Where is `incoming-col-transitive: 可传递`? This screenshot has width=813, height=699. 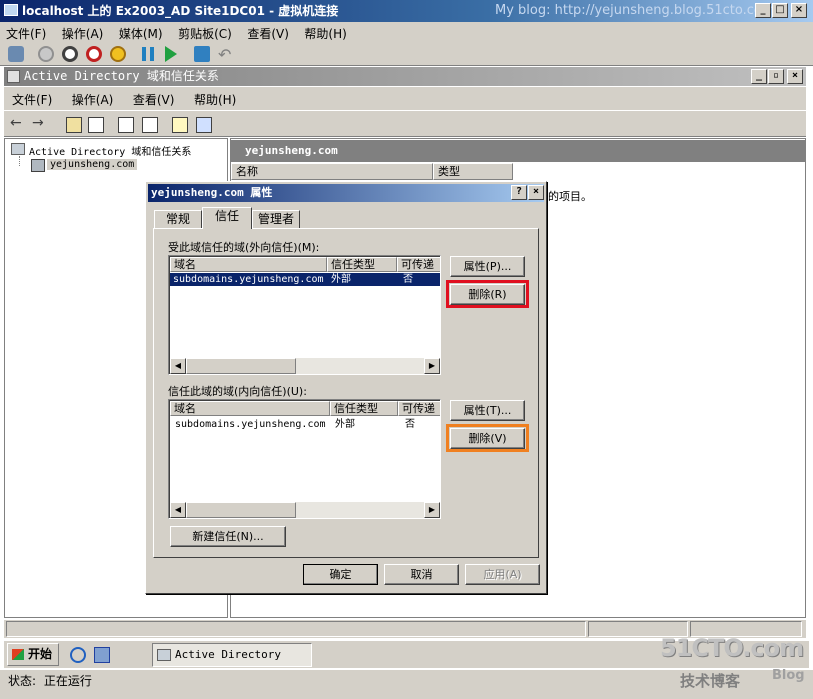 incoming-col-transitive: 可传递 is located at coordinates (419, 408).